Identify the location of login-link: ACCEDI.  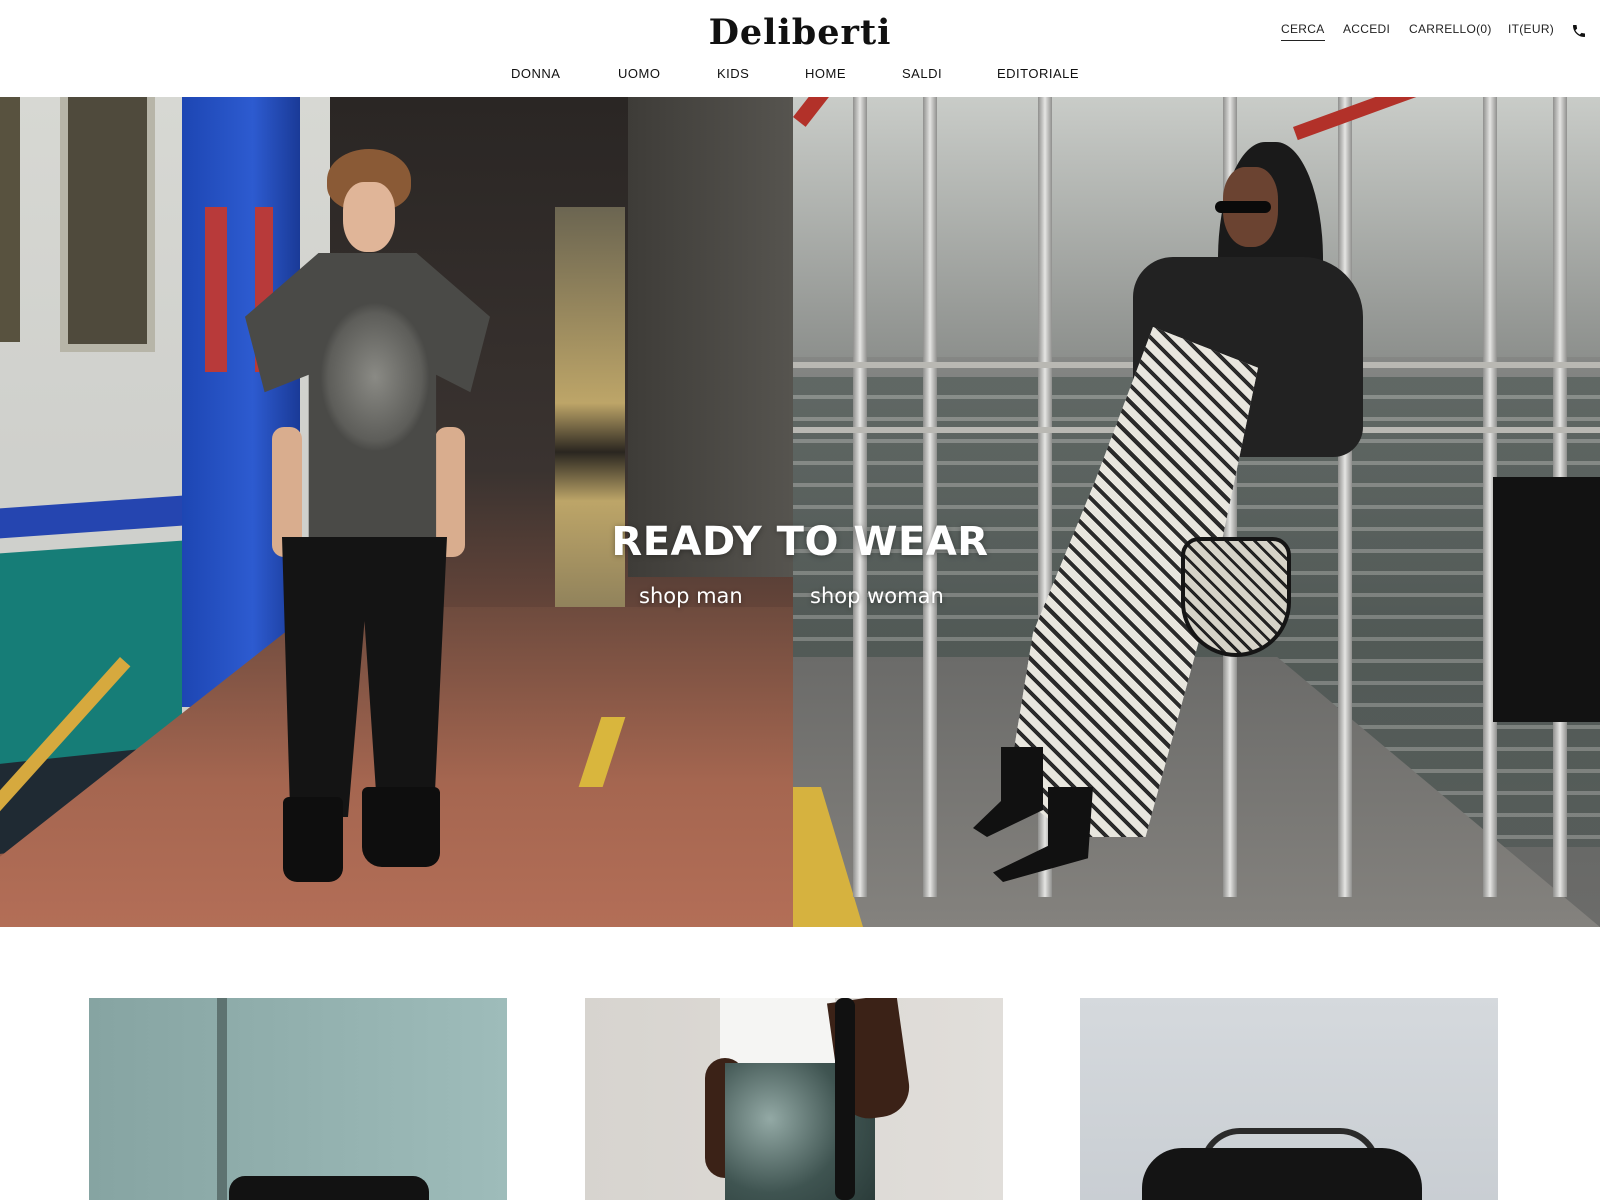
(1366, 29).